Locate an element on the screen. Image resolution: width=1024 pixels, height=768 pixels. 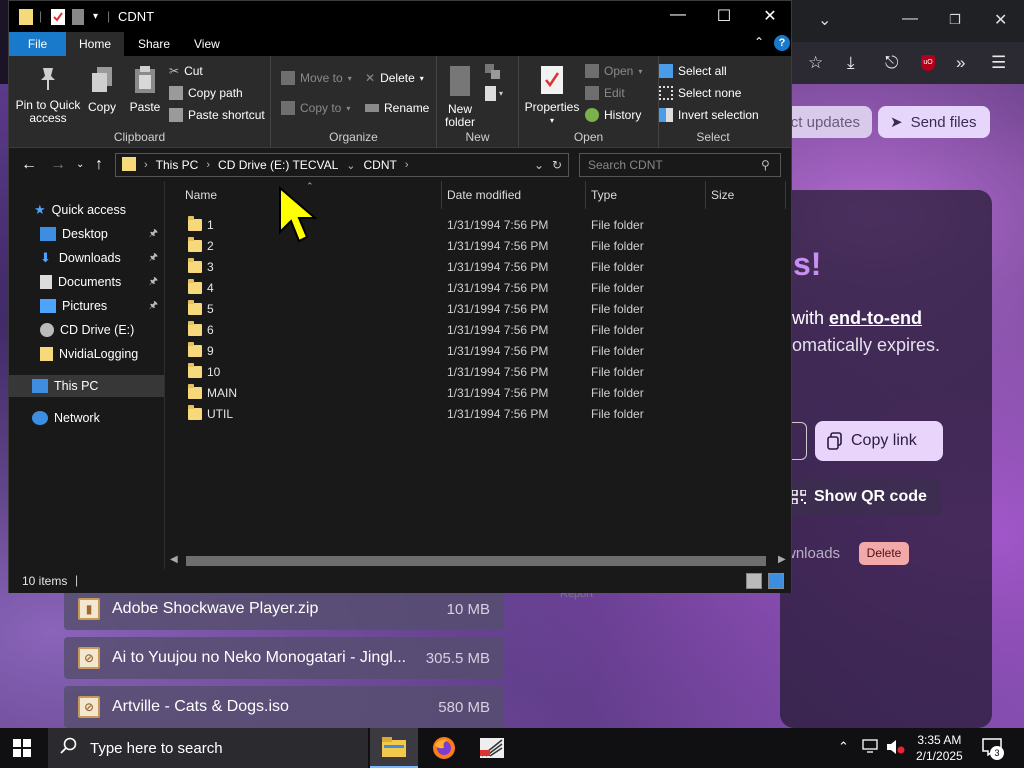
pin-quick-access-button: Pin to Quick access is located at coordinates (48, 95).